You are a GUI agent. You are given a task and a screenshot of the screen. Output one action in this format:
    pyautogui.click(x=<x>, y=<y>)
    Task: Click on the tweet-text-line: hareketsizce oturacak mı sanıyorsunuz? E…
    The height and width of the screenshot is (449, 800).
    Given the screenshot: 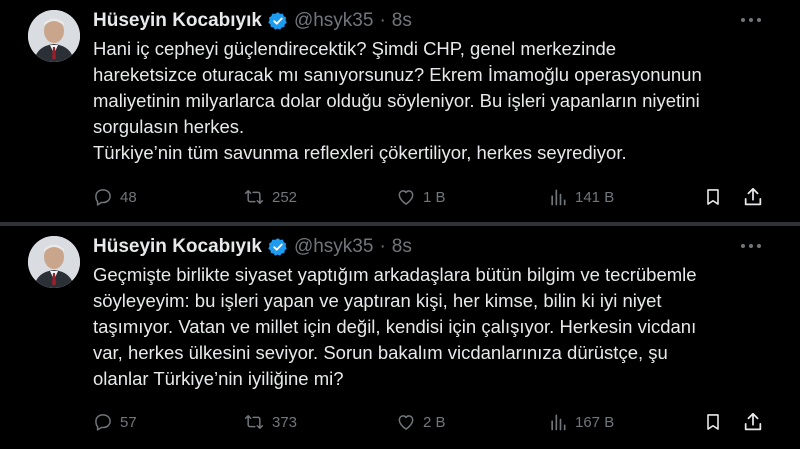 What is the action you would take?
    pyautogui.click(x=397, y=74)
    